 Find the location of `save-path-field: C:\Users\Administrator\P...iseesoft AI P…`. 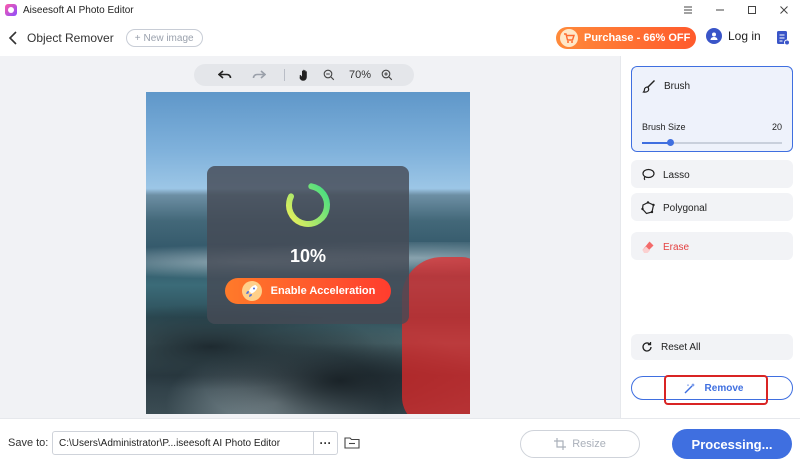

save-path-field: C:\Users\Administrator\P...iseesoft AI P… is located at coordinates (195, 443).